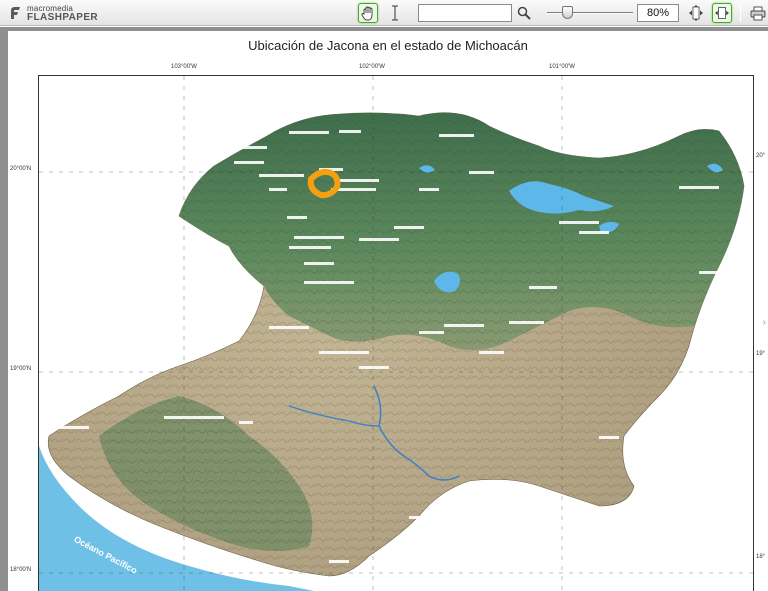 The width and height of the screenshot is (768, 591). I want to click on left-coordinate-label: 20°00'N, so click(21, 169).